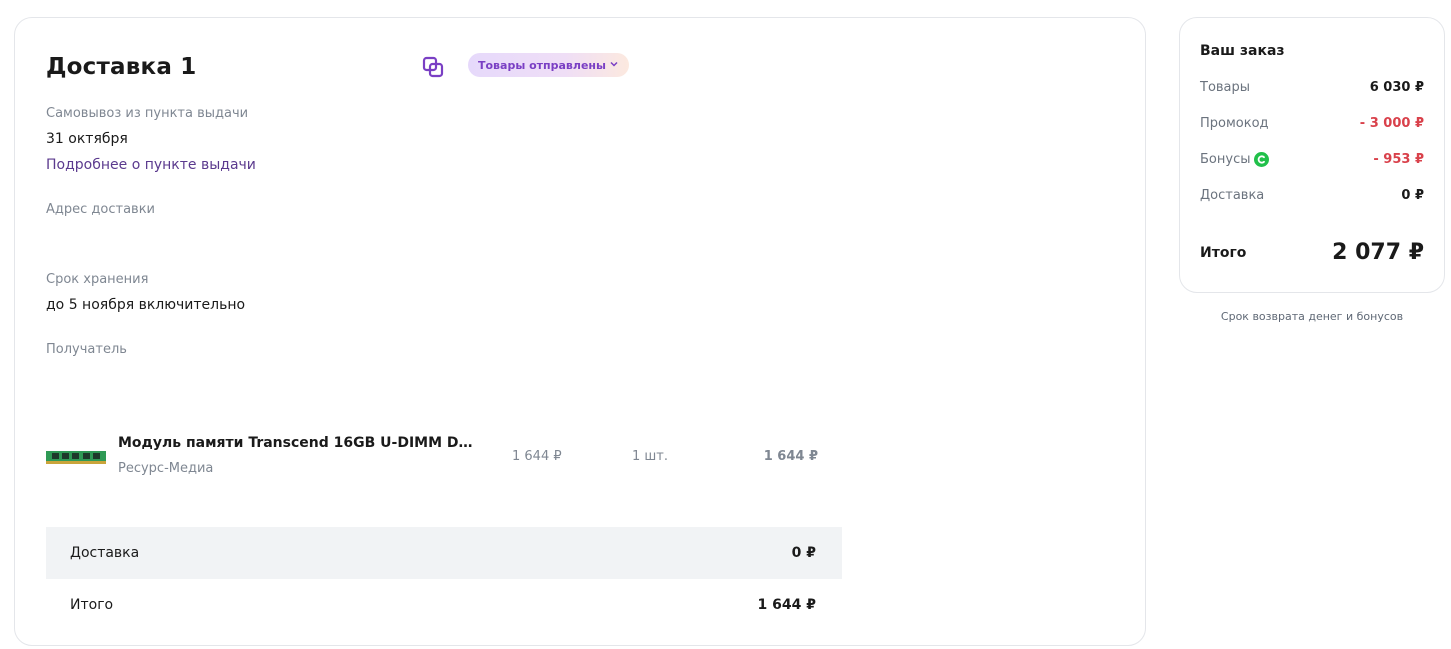 Image resolution: width=1451 pixels, height=649 pixels. Describe the element at coordinates (1412, 195) in the screenshot. I see `order-row-value: 0 ₽` at that location.